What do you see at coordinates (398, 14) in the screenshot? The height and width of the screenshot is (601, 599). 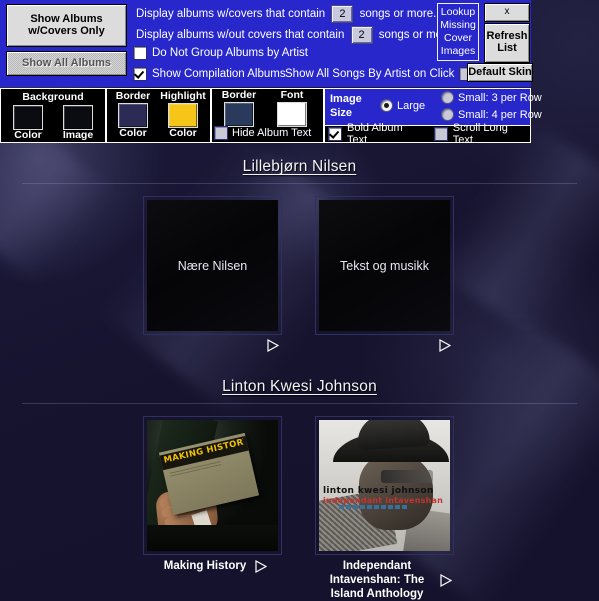 I see `display-with-covers-suffix: songs or more.` at bounding box center [398, 14].